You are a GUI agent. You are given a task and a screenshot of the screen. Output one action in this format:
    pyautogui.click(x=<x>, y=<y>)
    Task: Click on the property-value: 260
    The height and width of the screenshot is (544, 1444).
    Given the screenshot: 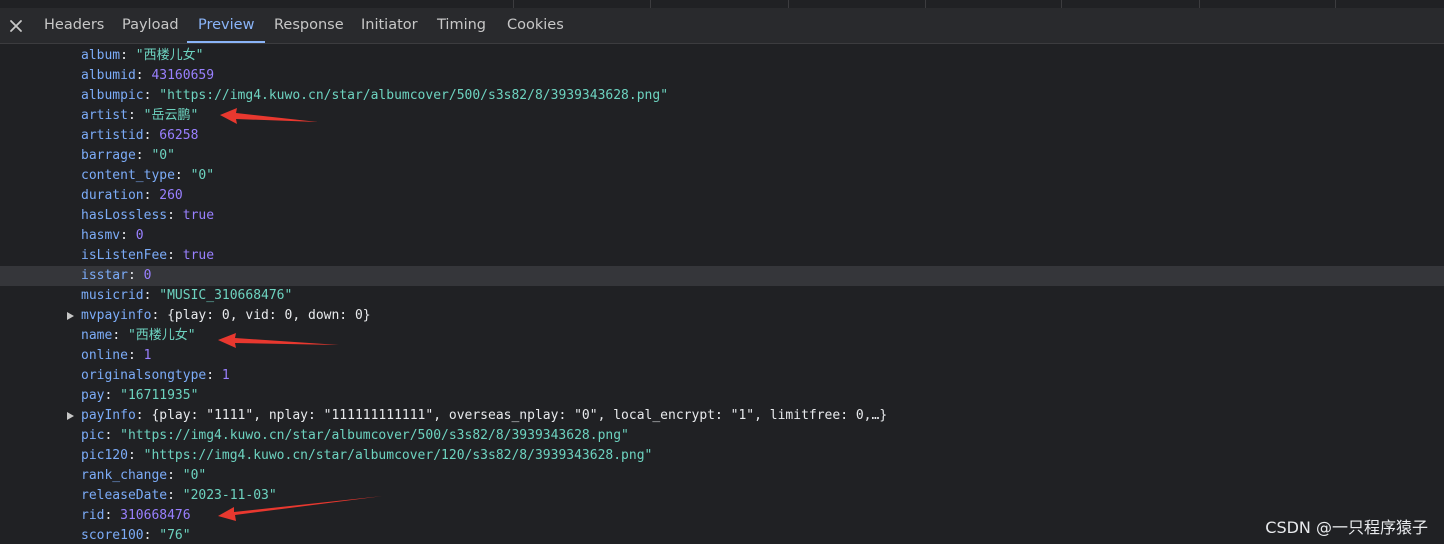 What is the action you would take?
    pyautogui.click(x=171, y=195)
    